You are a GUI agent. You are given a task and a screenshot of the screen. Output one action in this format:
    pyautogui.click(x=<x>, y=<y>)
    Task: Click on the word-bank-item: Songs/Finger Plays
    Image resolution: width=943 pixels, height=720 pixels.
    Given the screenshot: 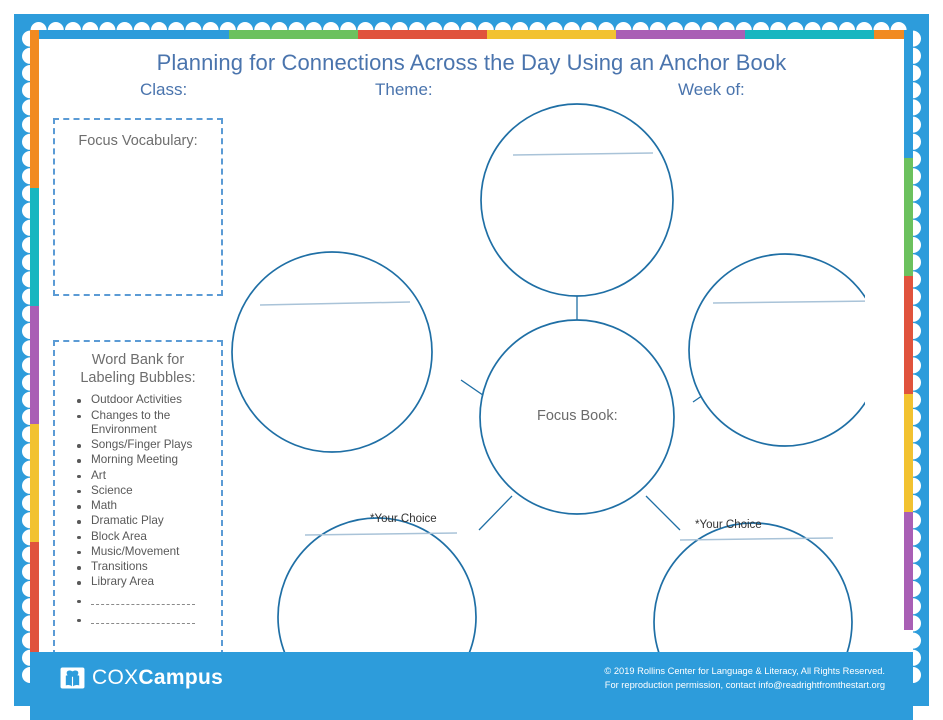 What is the action you would take?
    pyautogui.click(x=146, y=445)
    